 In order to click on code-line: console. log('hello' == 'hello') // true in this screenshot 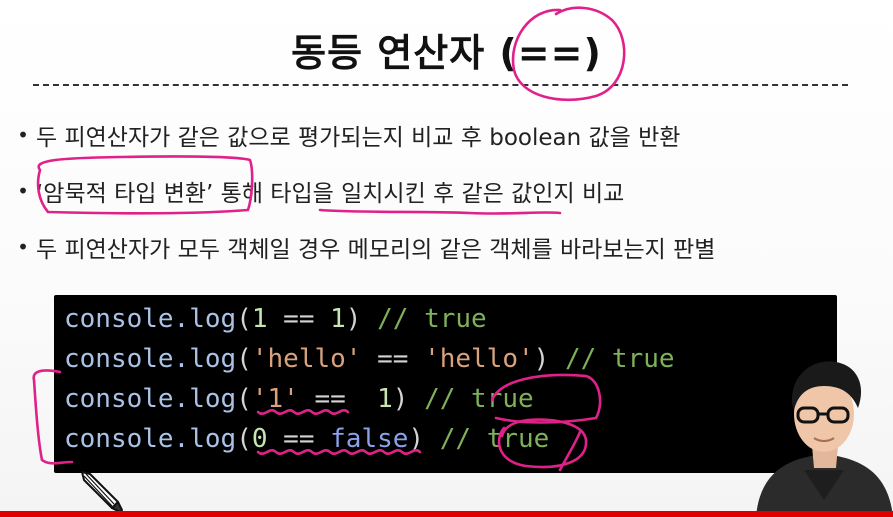, I will do `click(369, 359)`.